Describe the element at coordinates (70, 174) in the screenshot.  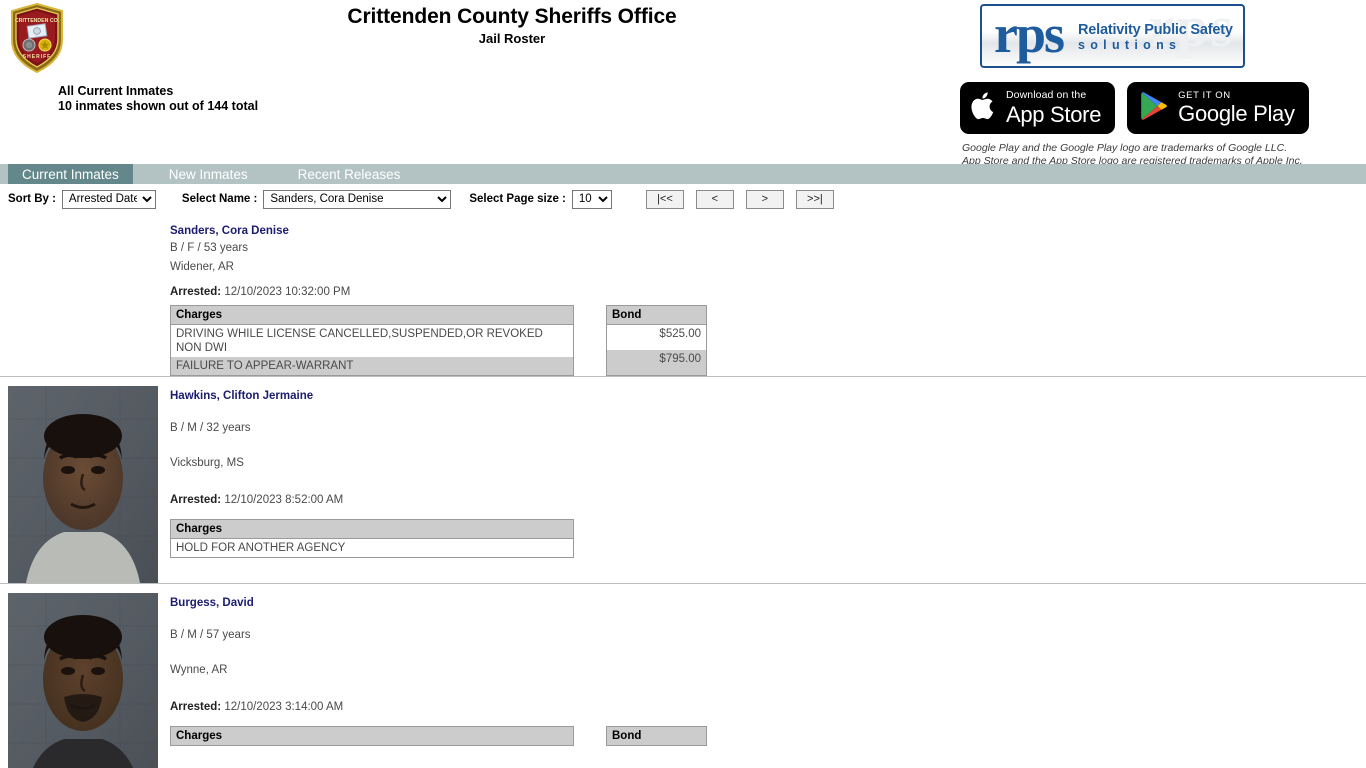
I see `tab-current-inmates: Current Inmates` at that location.